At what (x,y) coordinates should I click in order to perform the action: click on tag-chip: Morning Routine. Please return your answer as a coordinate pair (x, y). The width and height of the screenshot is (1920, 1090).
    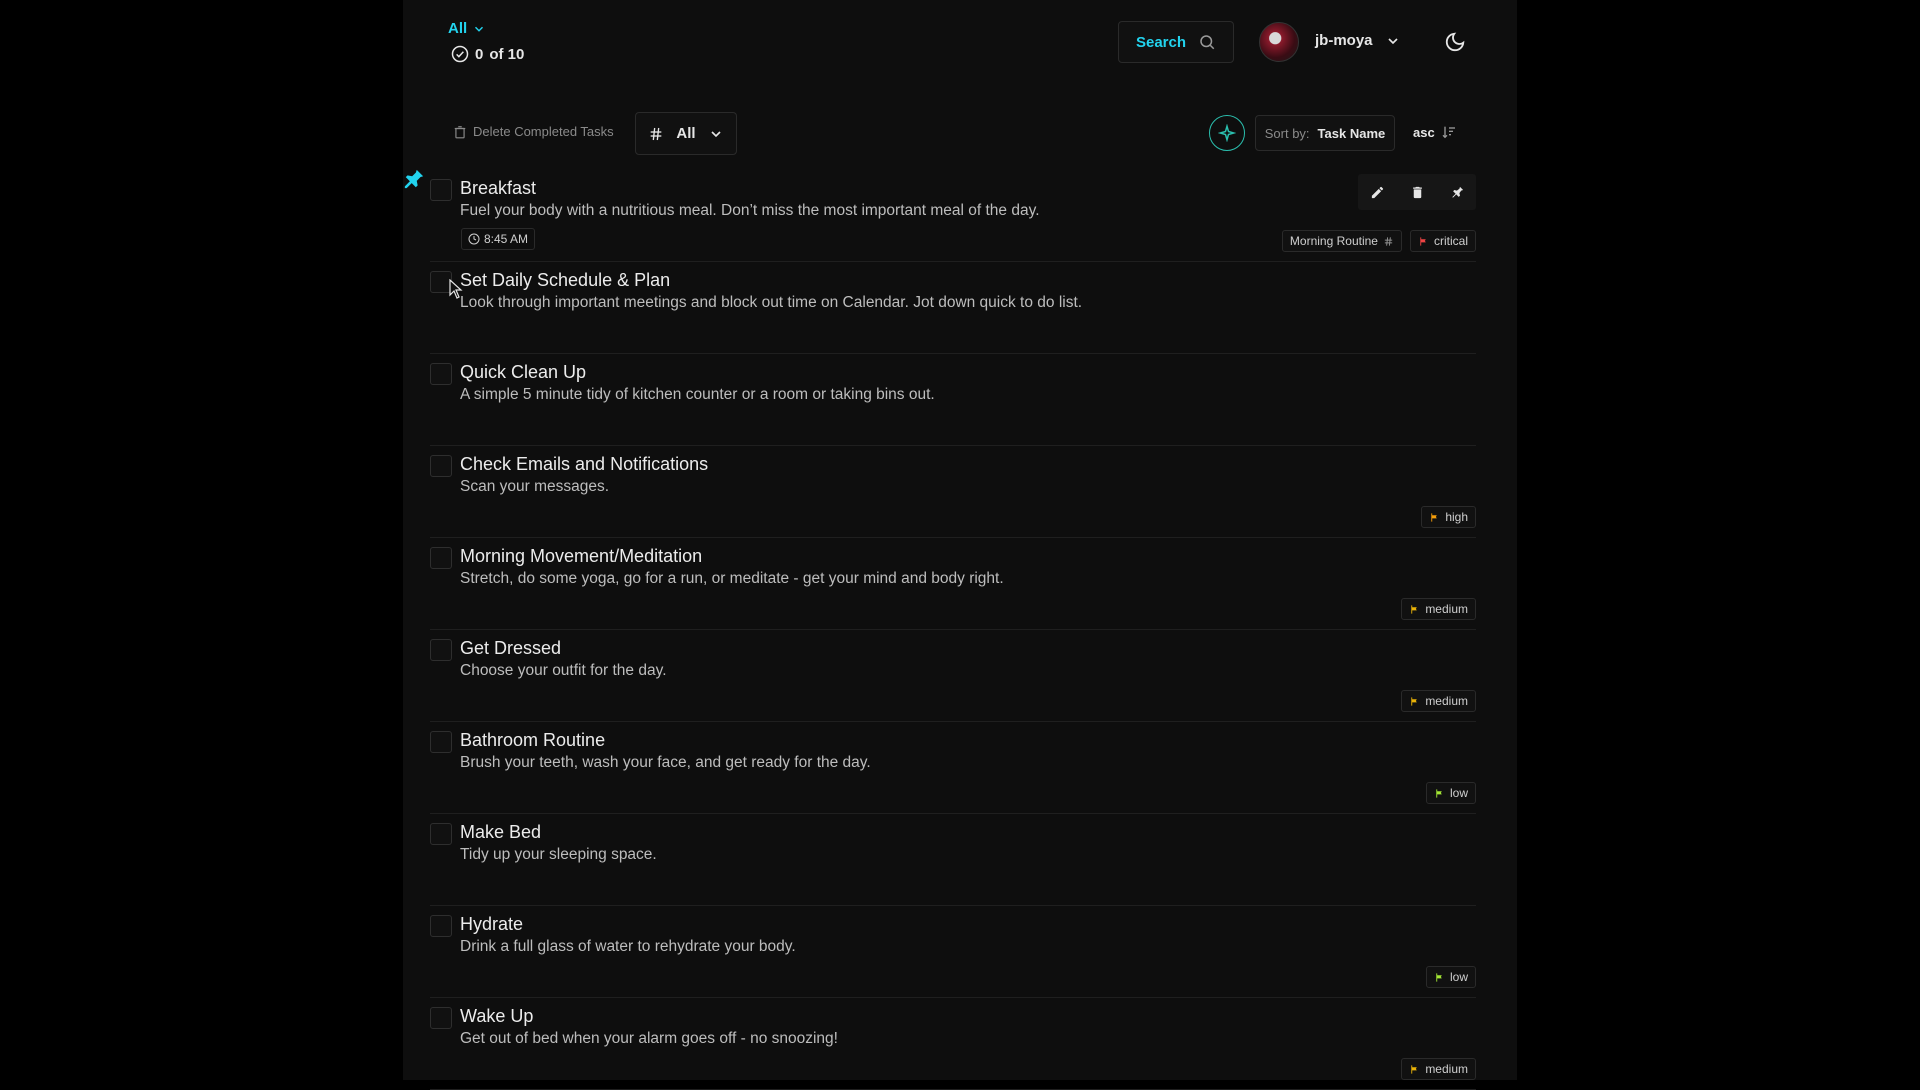
    Looking at the image, I should click on (1341, 241).